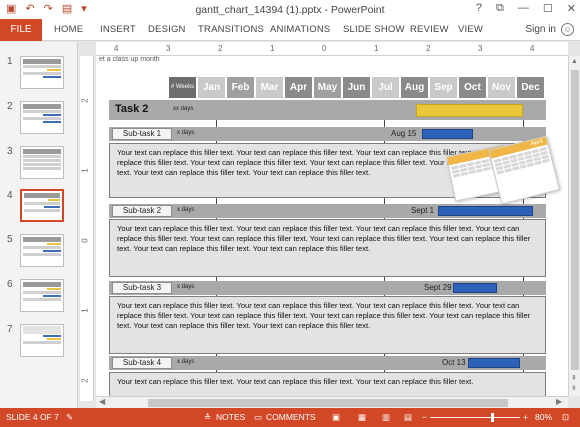 Image resolution: width=580 pixels, height=427 pixels. What do you see at coordinates (475, 417) in the screenshot?
I see `zoom-slider` at bounding box center [475, 417].